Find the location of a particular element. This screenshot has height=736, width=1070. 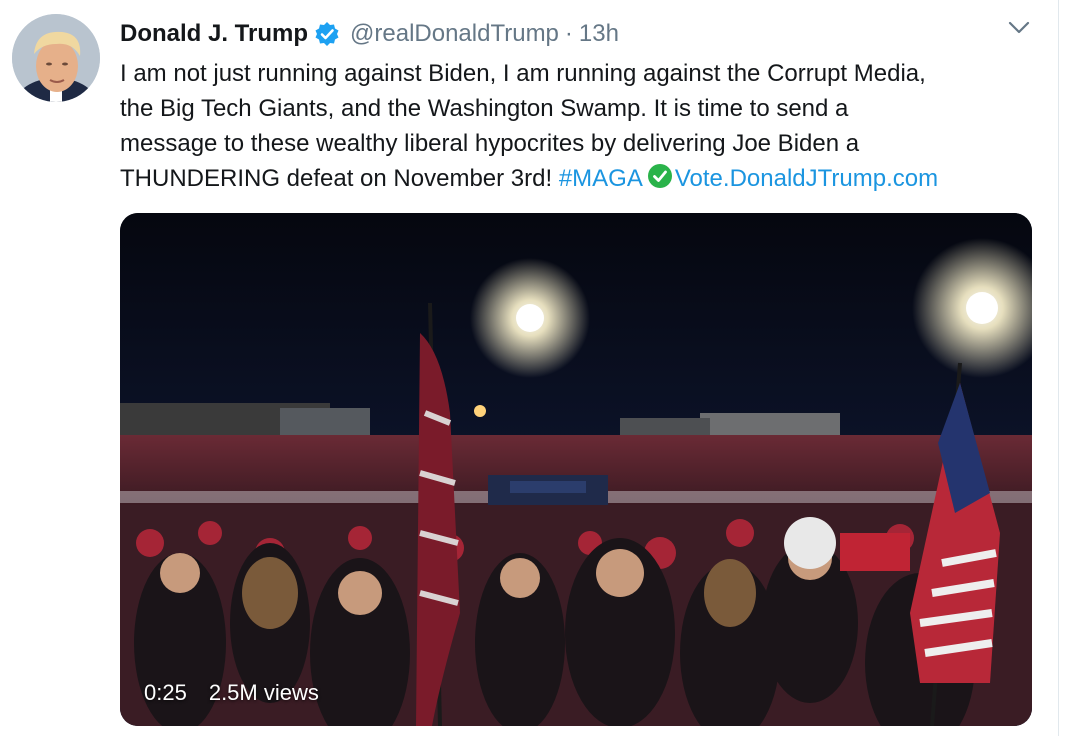

verified-badge-icon is located at coordinates (327, 34).